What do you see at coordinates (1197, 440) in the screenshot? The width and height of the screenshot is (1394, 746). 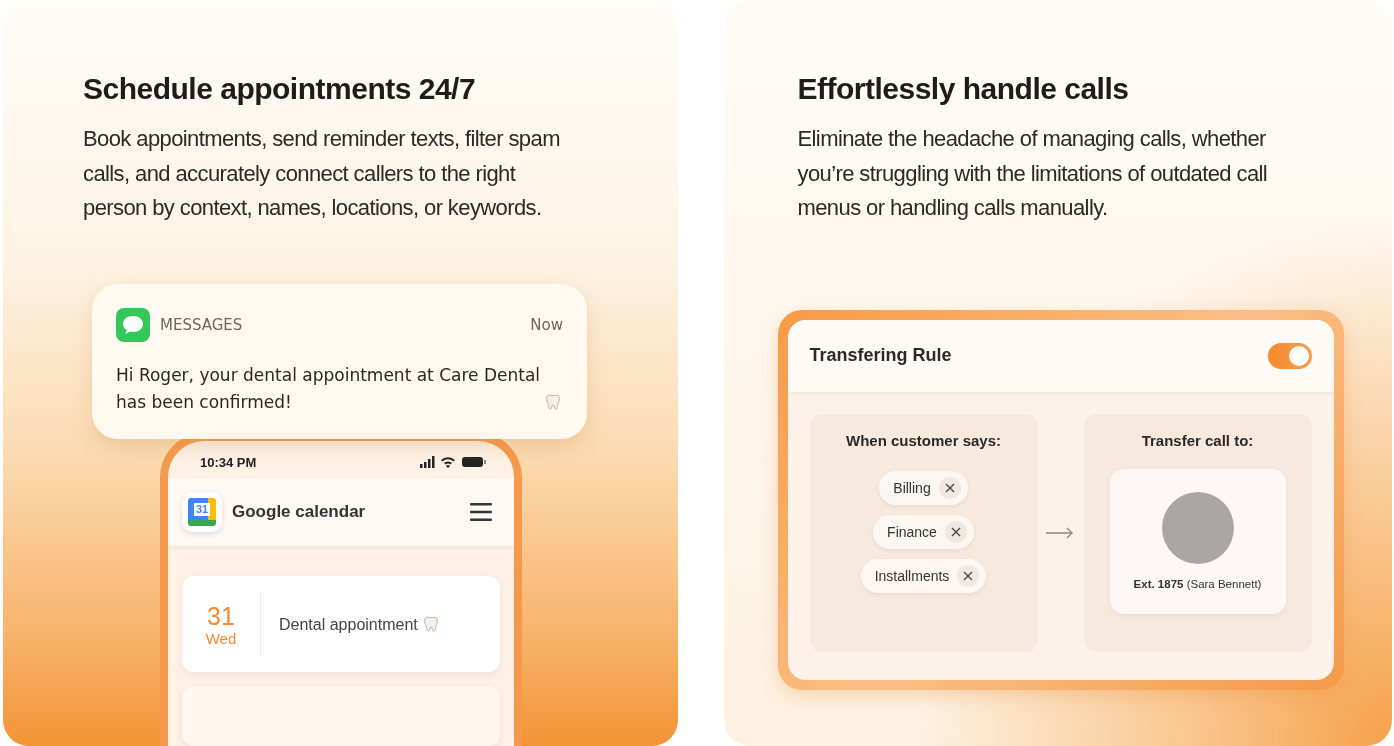 I see `target-heading: Transfer call to:` at bounding box center [1197, 440].